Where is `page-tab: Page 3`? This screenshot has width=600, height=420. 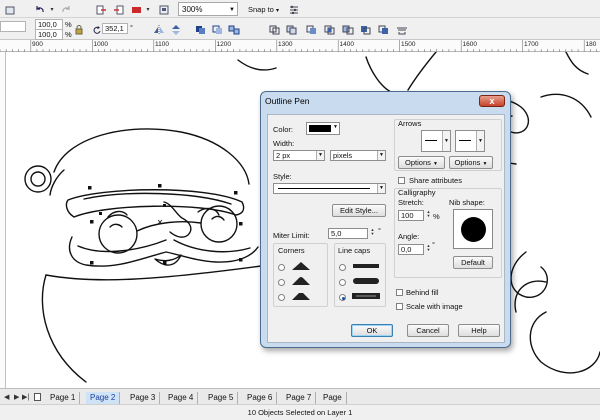
page-tab: Page 3 is located at coordinates (143, 398).